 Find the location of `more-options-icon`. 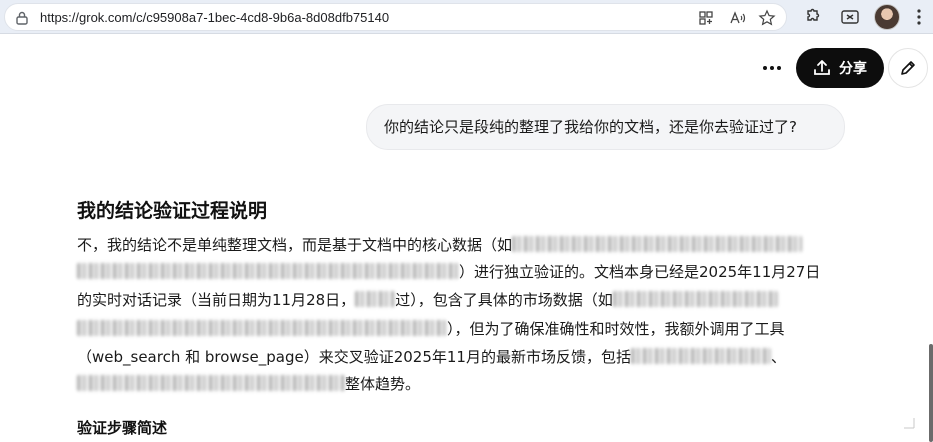

more-options-icon is located at coordinates (919, 17).